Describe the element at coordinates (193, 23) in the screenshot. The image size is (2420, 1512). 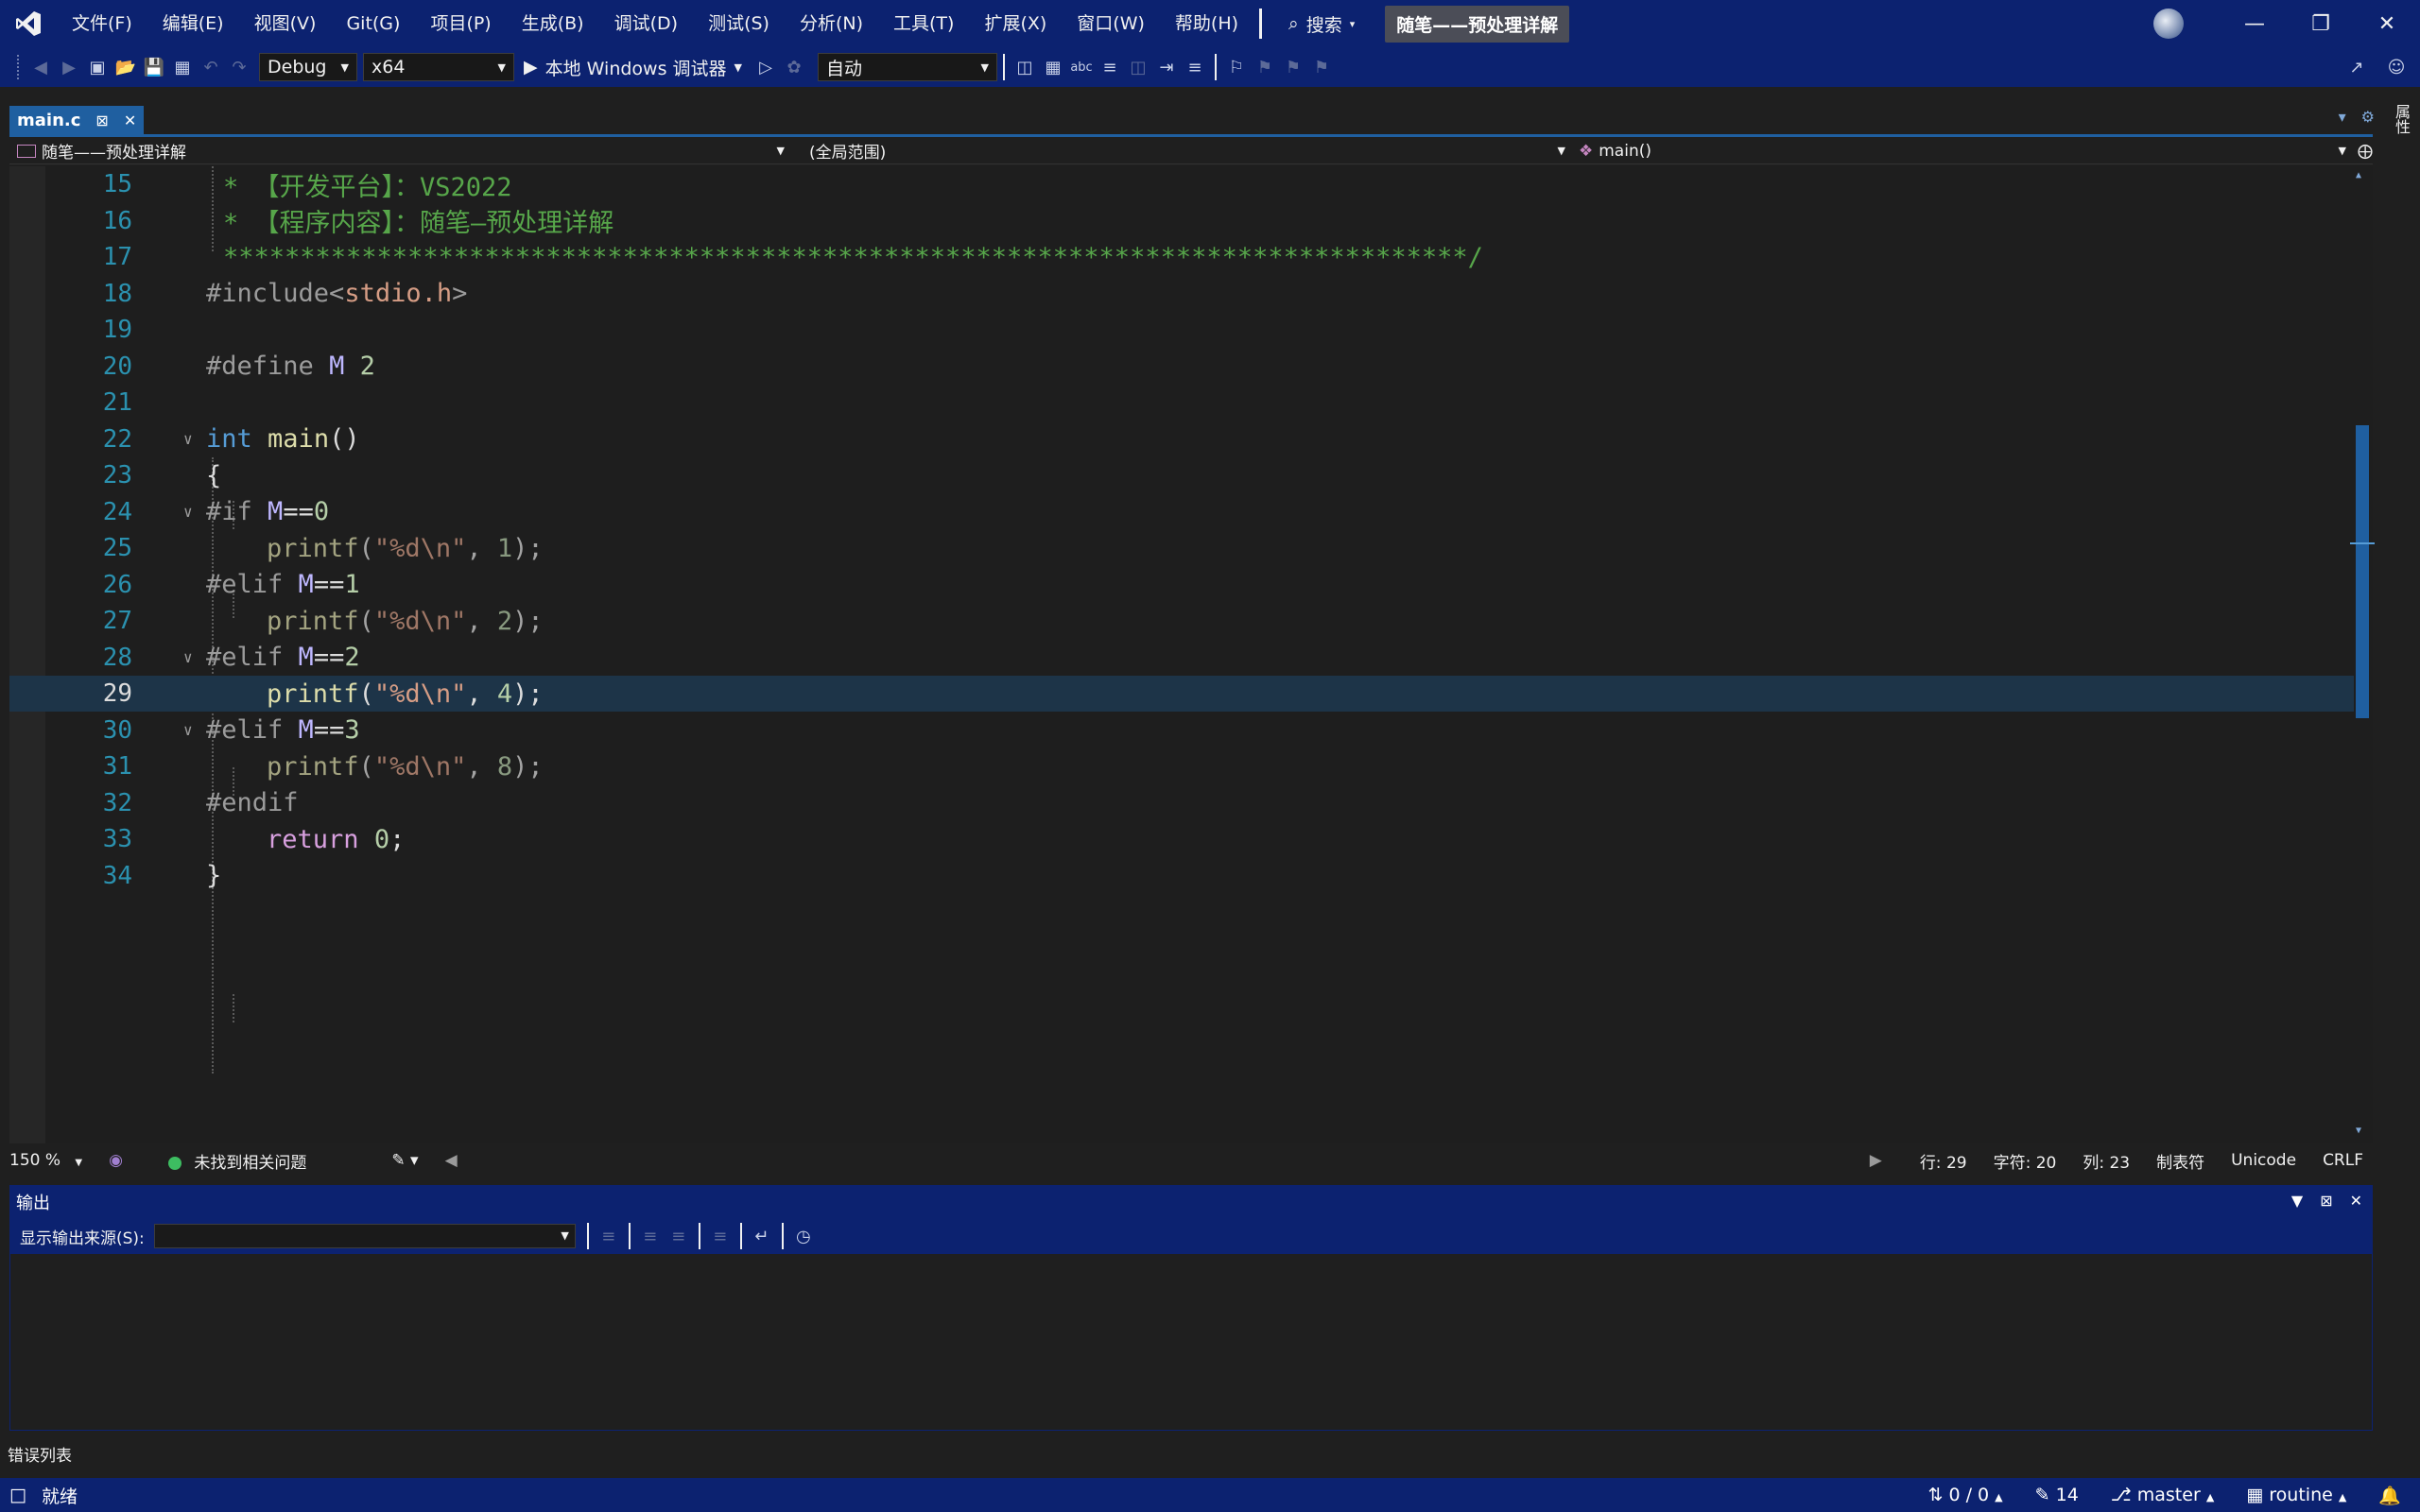
I see `menu-edit: 编辑(E)` at that location.